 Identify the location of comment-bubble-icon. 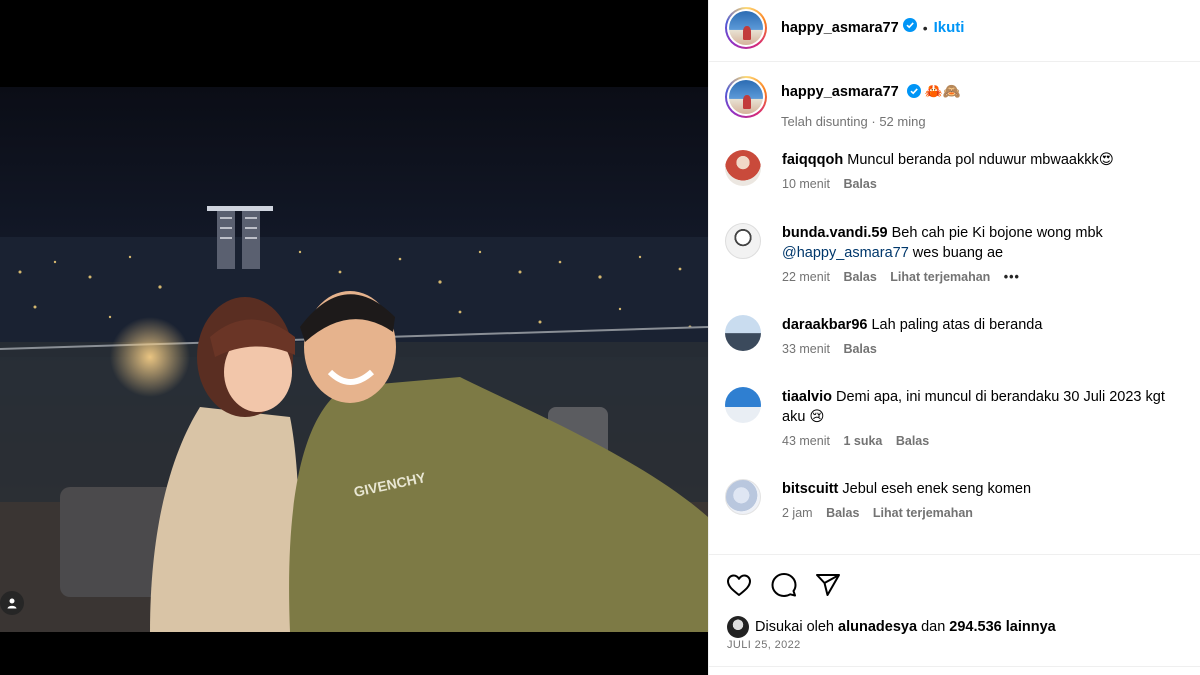
(784, 585).